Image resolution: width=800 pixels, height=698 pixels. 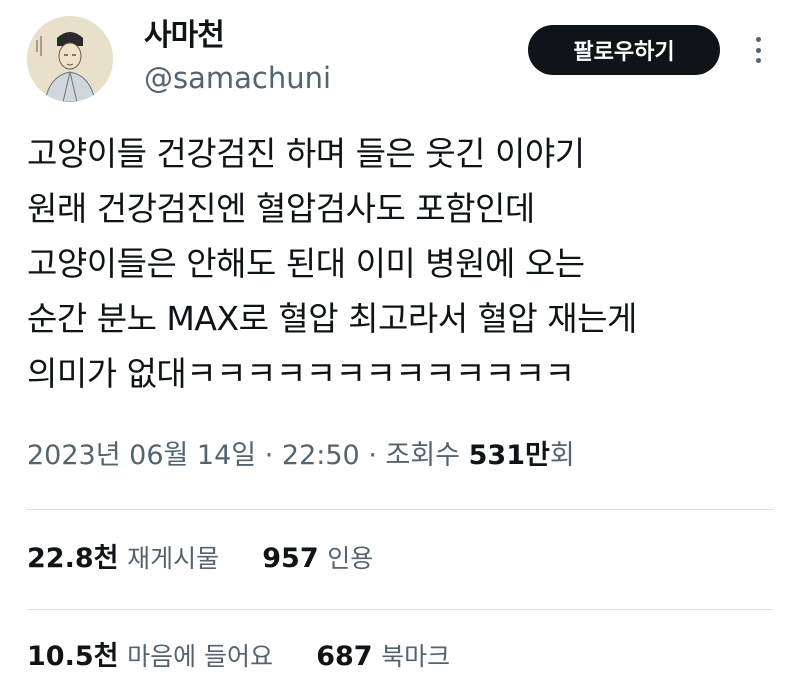 I want to click on avatar, so click(x=70, y=59).